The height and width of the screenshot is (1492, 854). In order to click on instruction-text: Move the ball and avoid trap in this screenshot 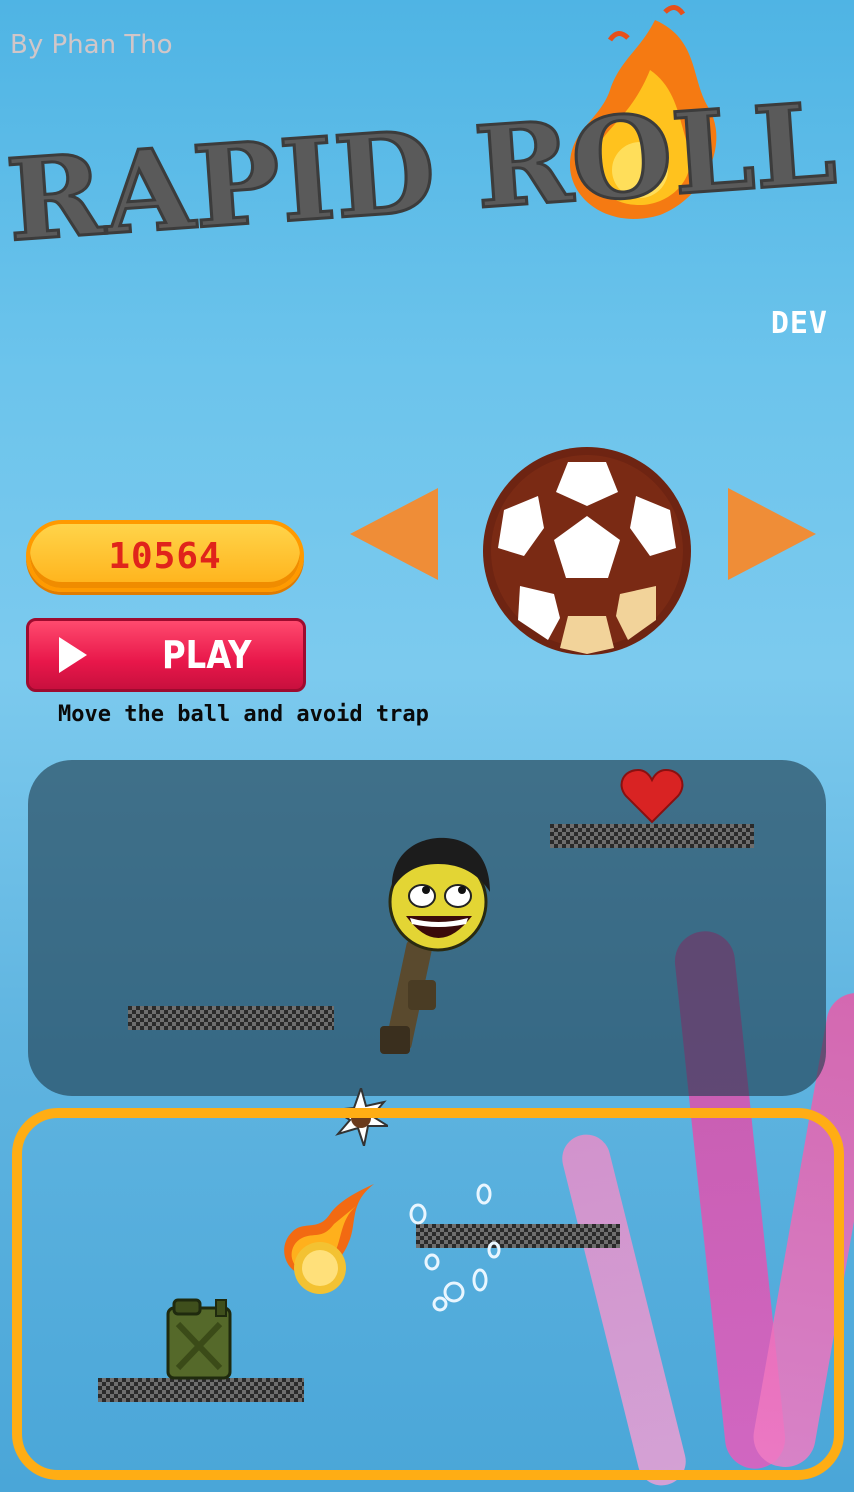, I will do `click(243, 714)`.